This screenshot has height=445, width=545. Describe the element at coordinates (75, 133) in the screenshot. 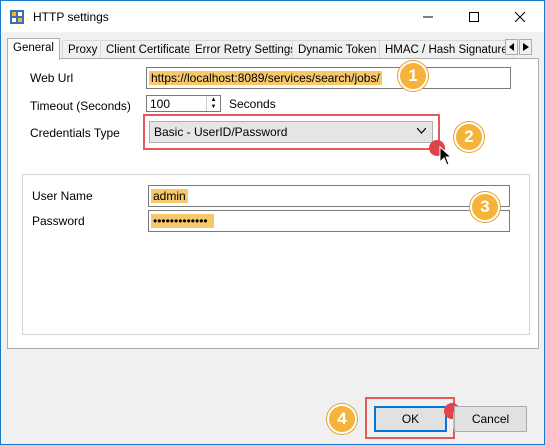

I see `credentials-type-label: Credentials Type` at that location.